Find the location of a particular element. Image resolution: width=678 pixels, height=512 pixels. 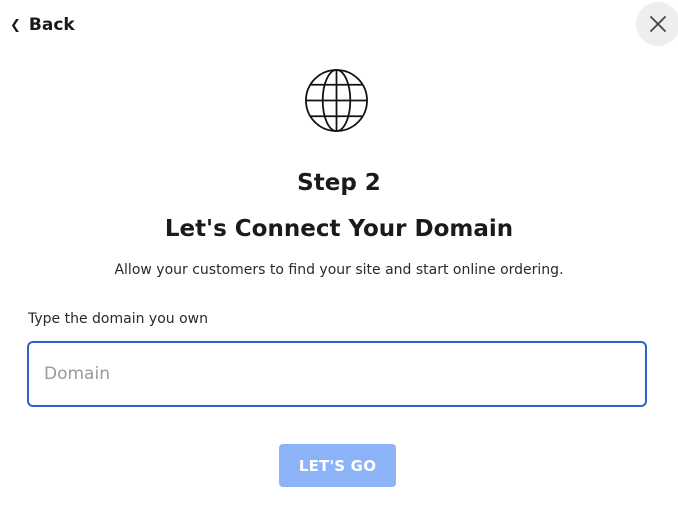

back-label: Back is located at coordinates (51, 25).